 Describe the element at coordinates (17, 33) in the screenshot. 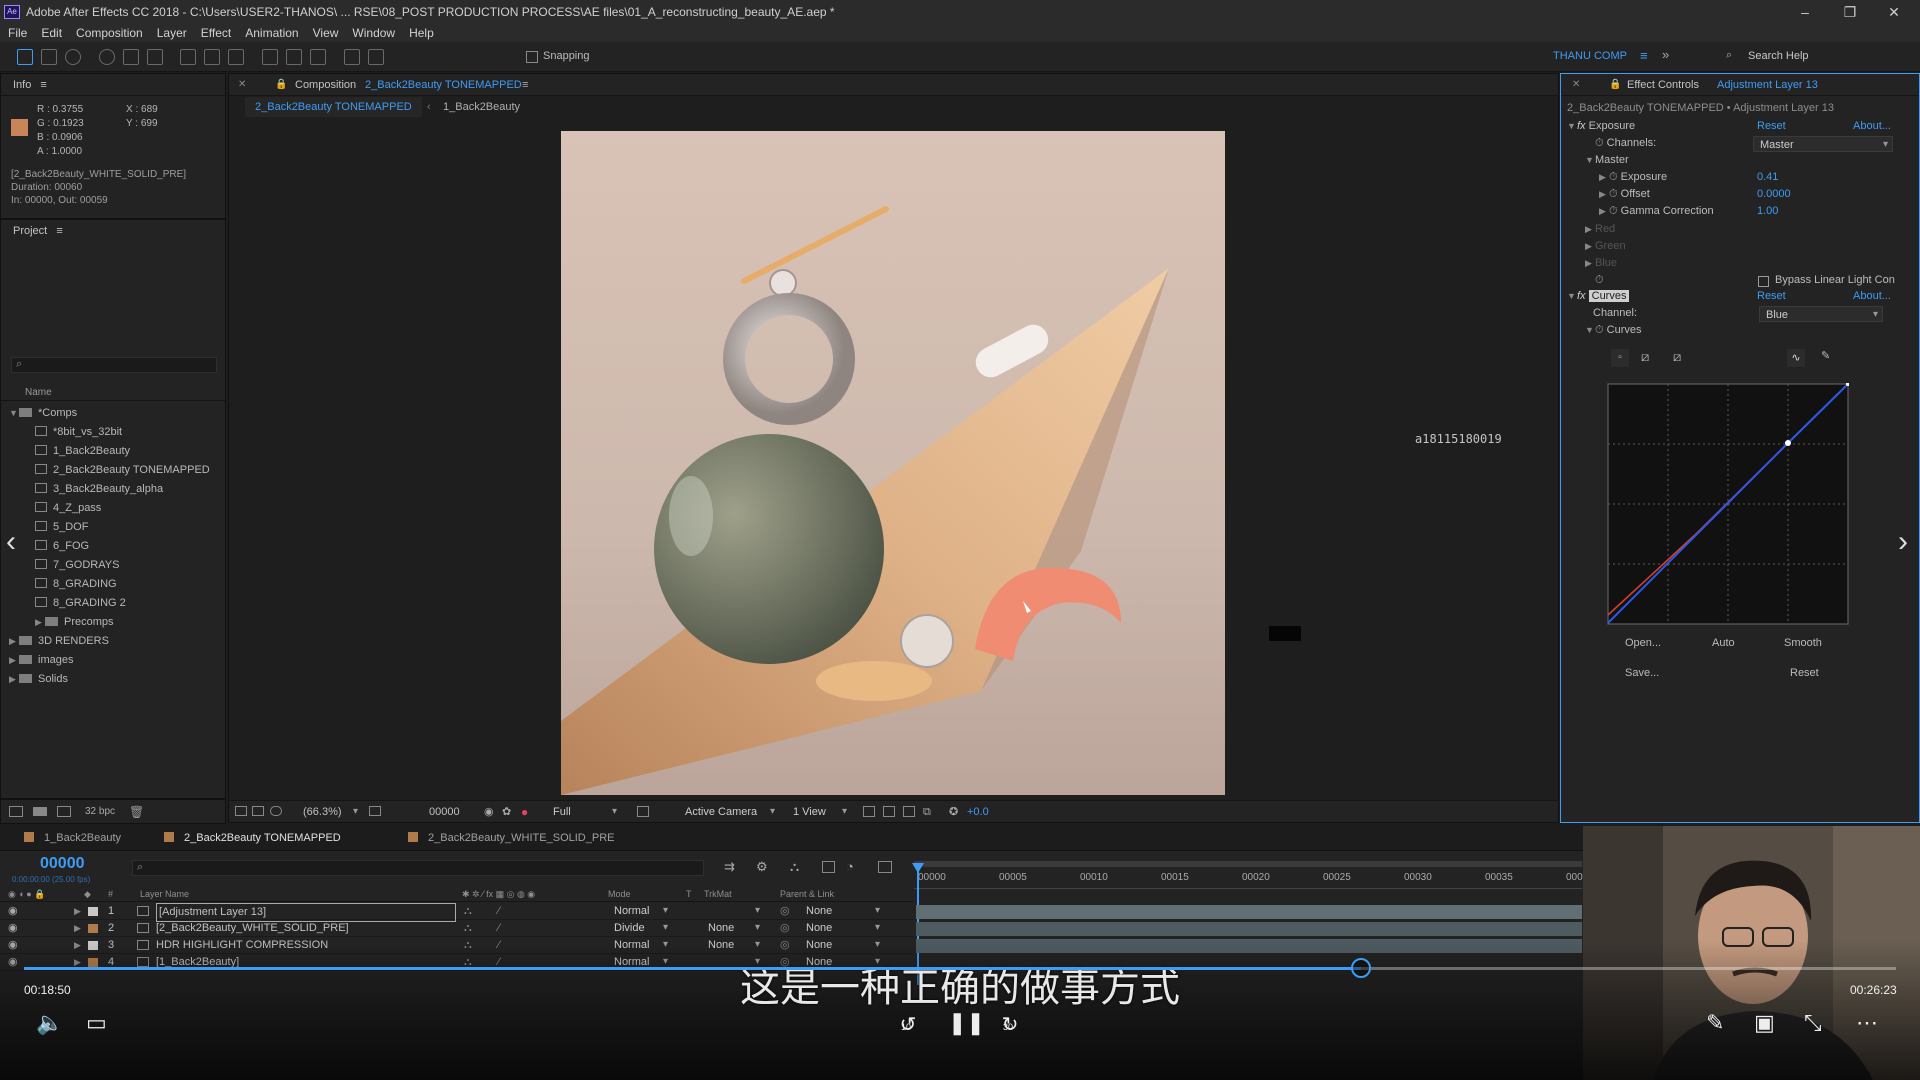

I see `menu-file: File` at that location.